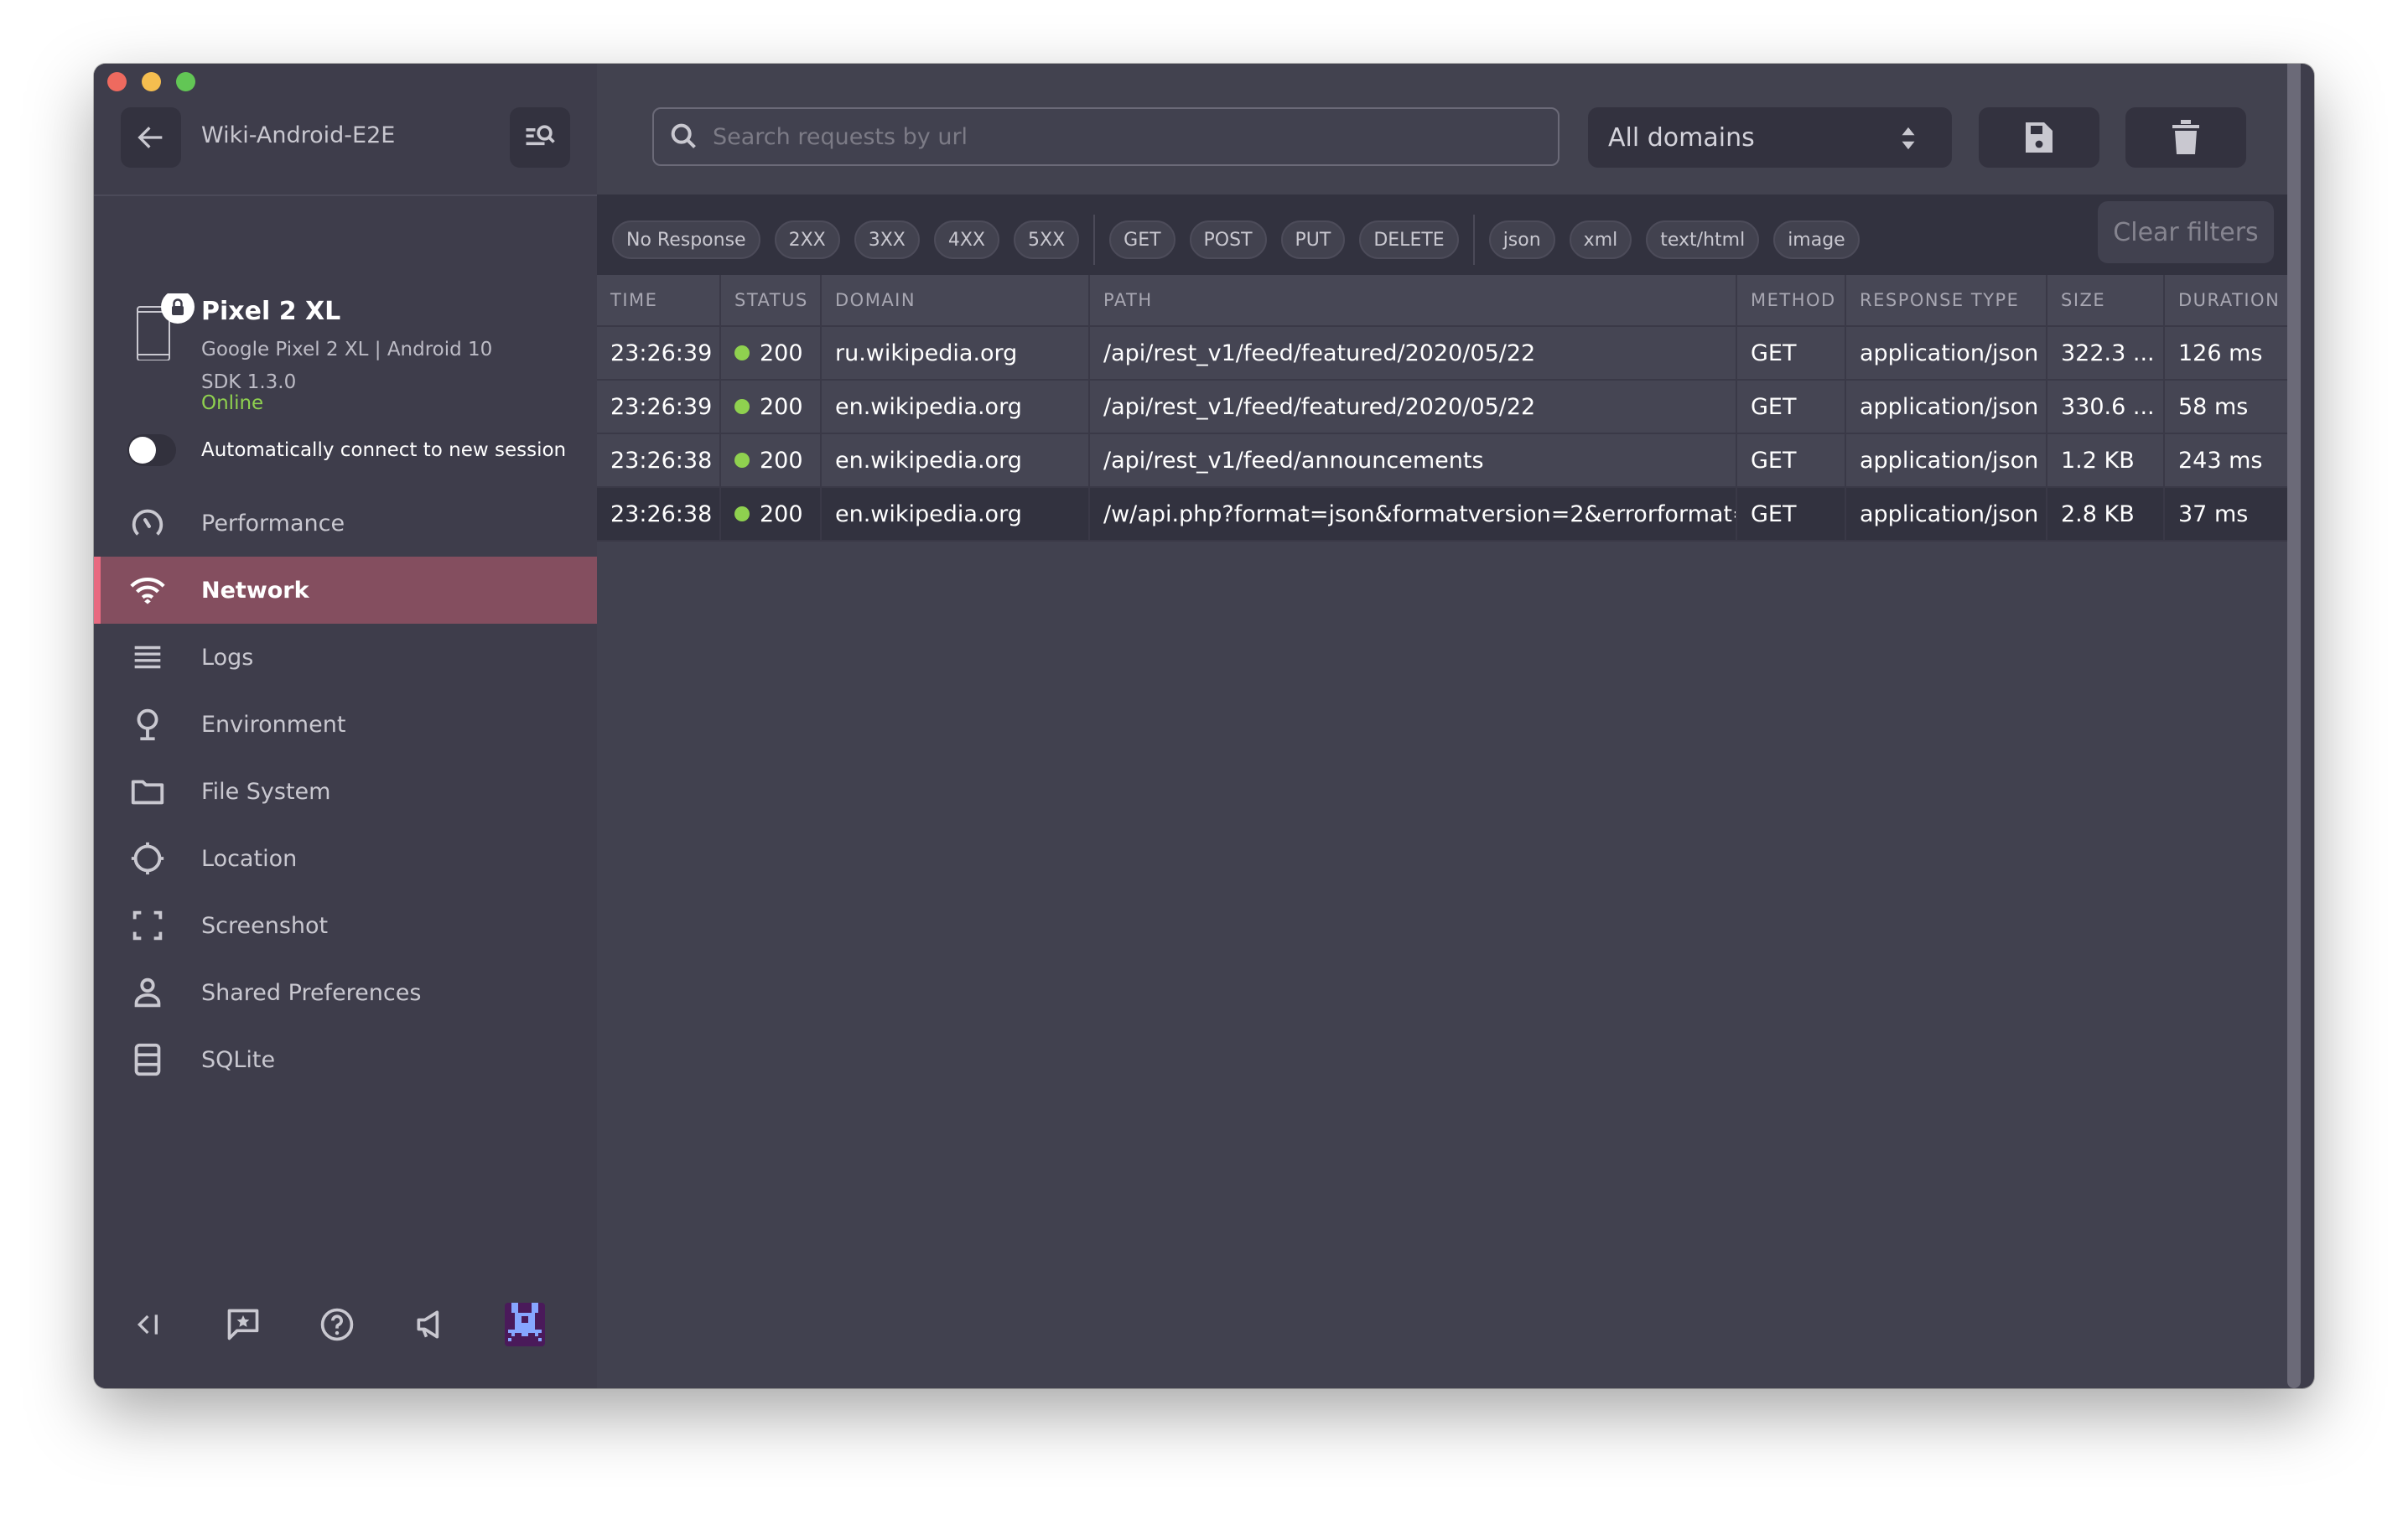 The height and width of the screenshot is (1514, 2408). I want to click on filter-chip-4xx: 4XX, so click(966, 239).